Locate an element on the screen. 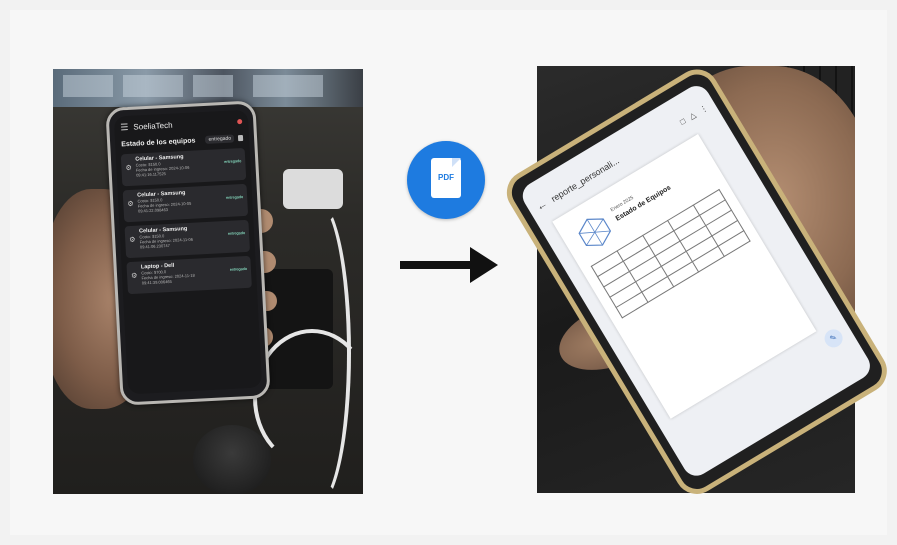 This screenshot has height=545, width=897. edit-icon: ✎ is located at coordinates (833, 338).